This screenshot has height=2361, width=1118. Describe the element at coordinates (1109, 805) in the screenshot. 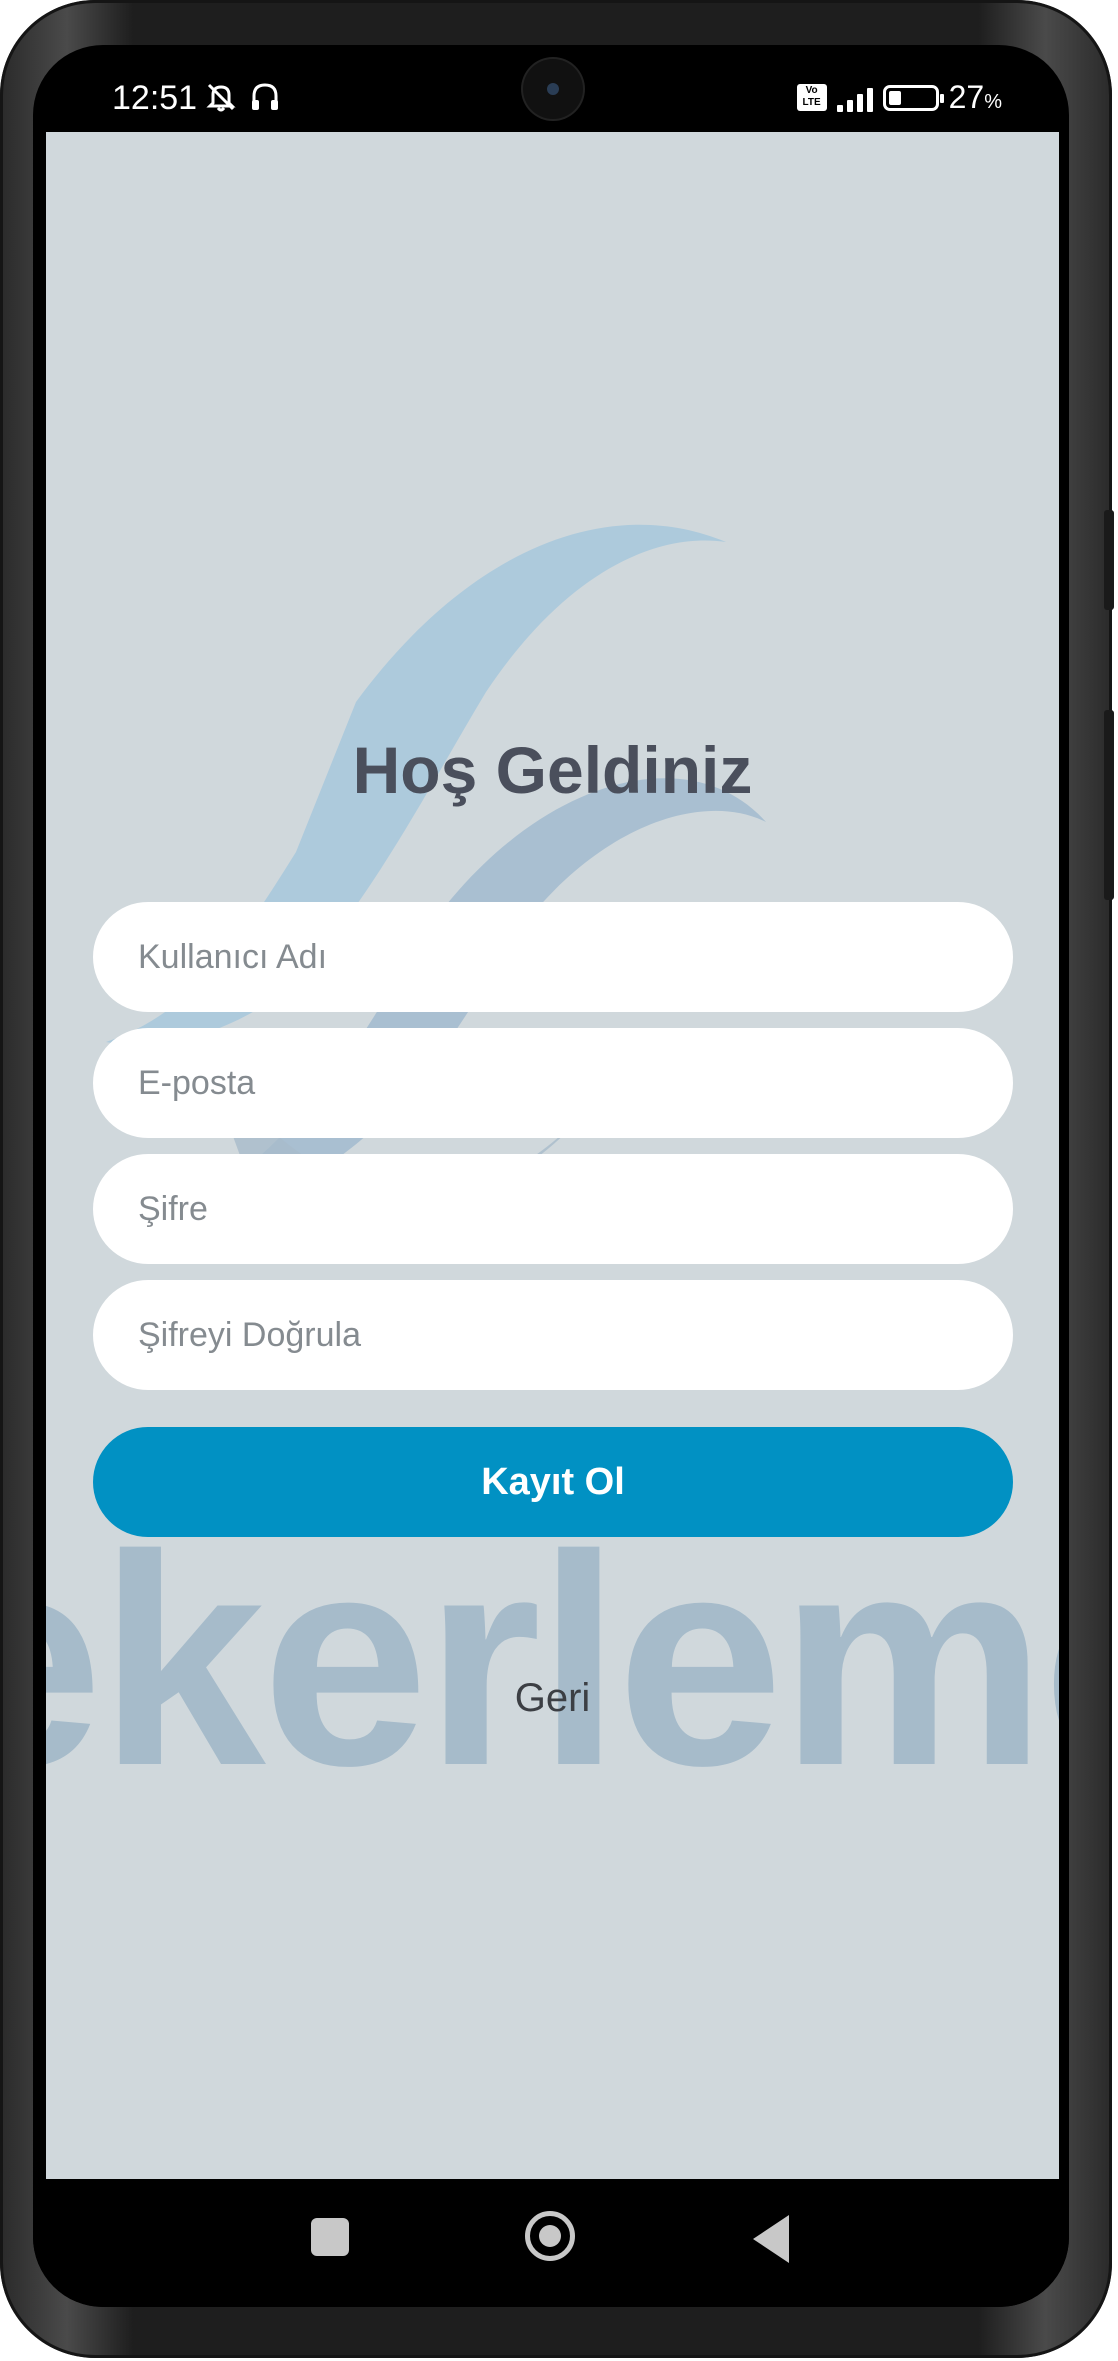

I see `power-button` at that location.